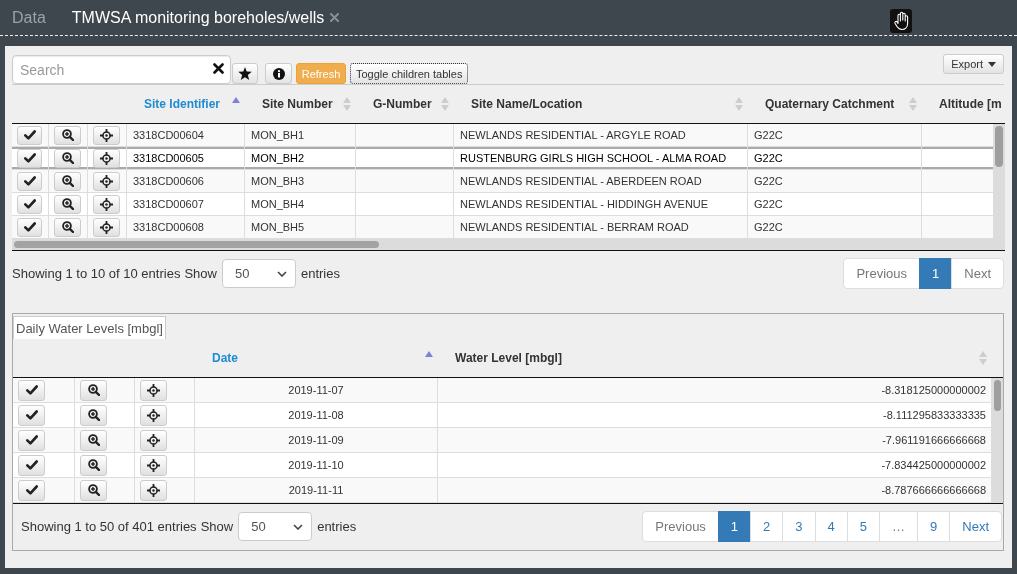 The height and width of the screenshot is (574, 1017). I want to click on table-row: 3318CD00604 MON_BH1 NEWLANDS RESIDENTIAL - ARGYLE ROAD G22C, so click(502, 135).